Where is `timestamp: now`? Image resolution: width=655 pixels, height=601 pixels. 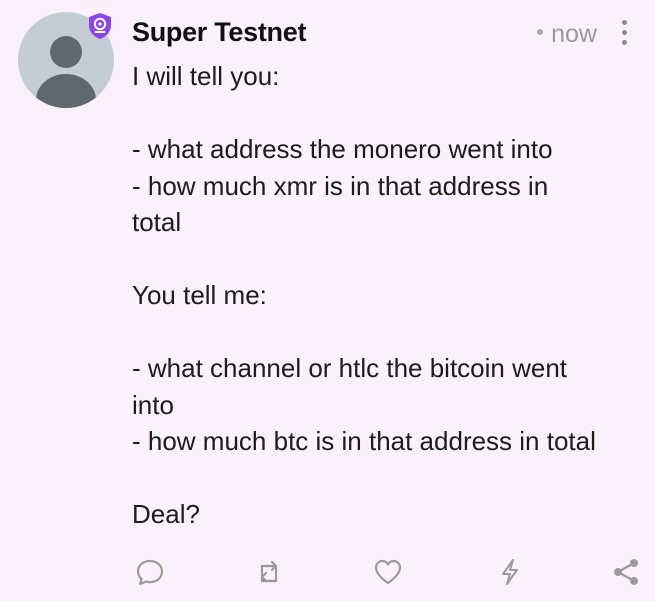
timestamp: now is located at coordinates (574, 34).